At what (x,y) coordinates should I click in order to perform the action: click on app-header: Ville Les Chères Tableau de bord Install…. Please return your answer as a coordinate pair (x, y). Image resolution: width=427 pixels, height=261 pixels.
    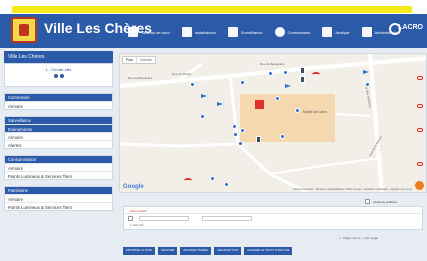
    Looking at the image, I should click on (213, 31).